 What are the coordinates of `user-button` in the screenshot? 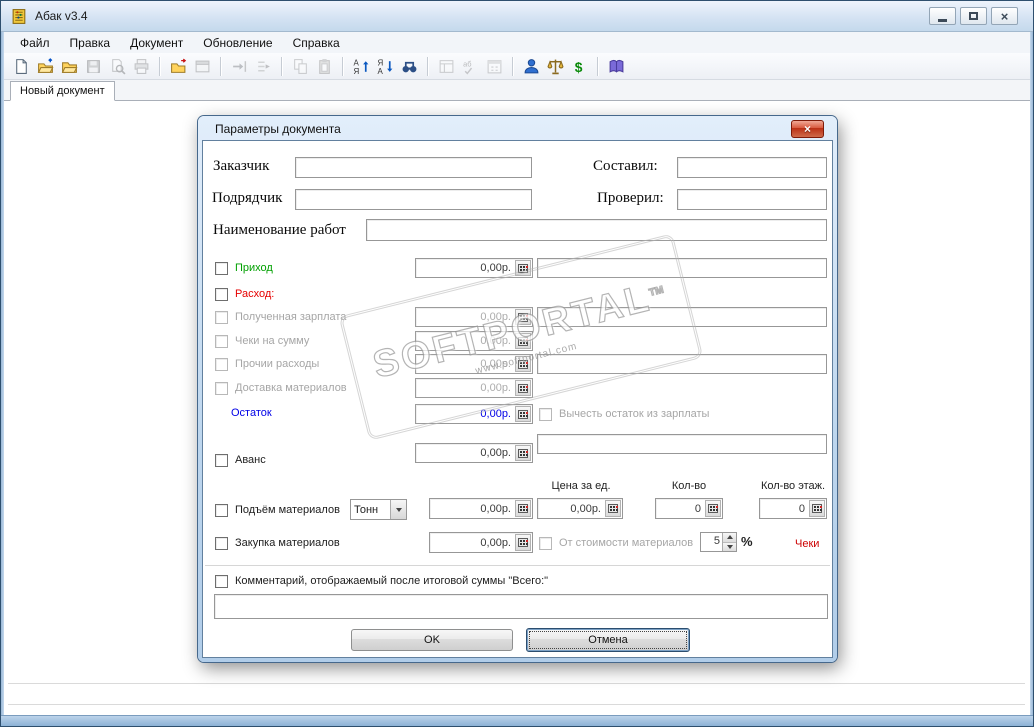 It's located at (531, 66).